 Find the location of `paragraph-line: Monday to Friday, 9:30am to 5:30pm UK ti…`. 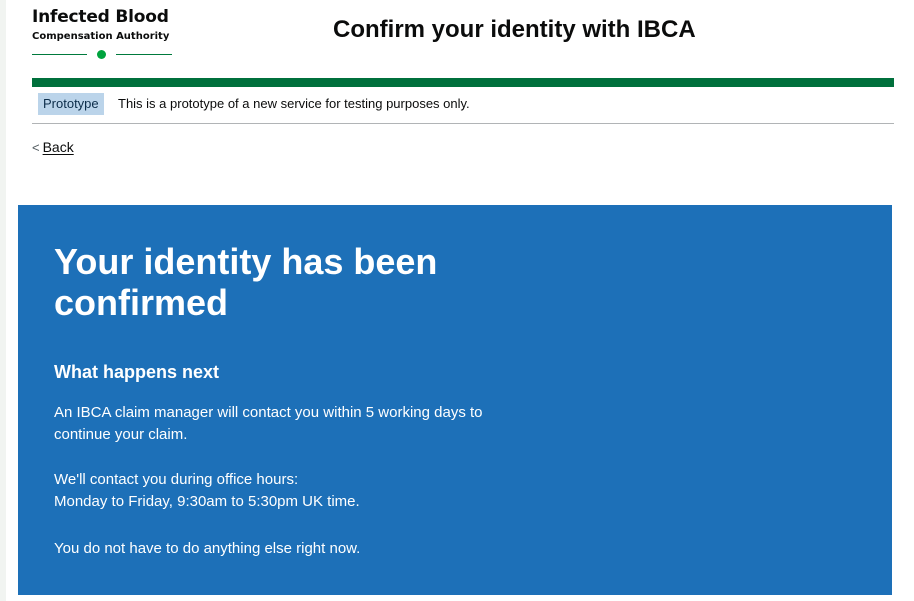

paragraph-line: Monday to Friday, 9:30am to 5:30pm UK ti… is located at coordinates (207, 501).